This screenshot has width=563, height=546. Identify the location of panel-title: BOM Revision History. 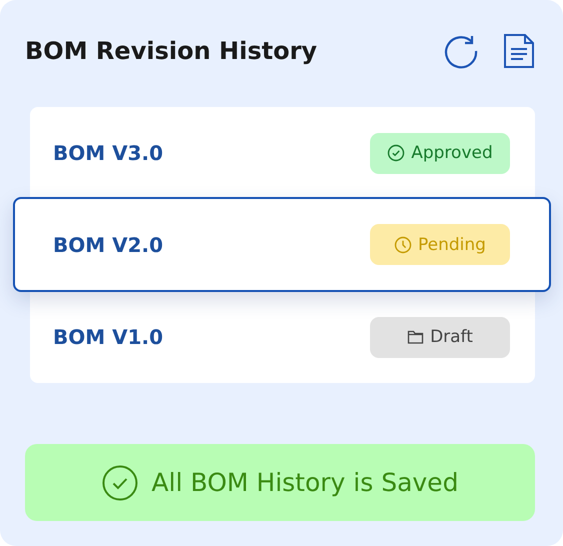
(171, 51).